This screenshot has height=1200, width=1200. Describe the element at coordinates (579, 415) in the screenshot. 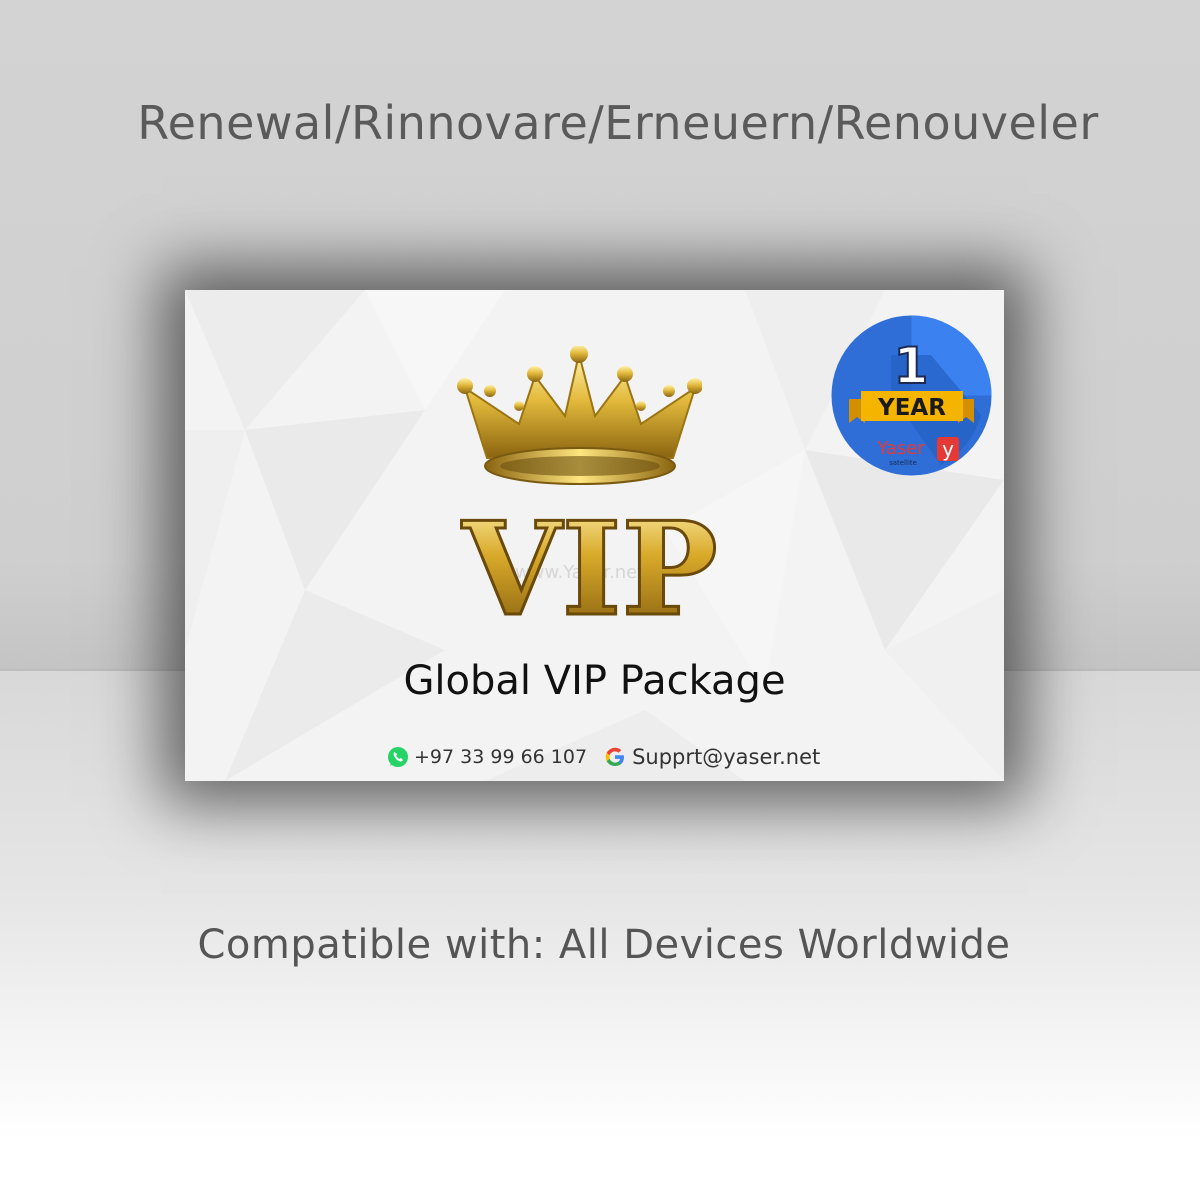

I see `crown-icon` at that location.